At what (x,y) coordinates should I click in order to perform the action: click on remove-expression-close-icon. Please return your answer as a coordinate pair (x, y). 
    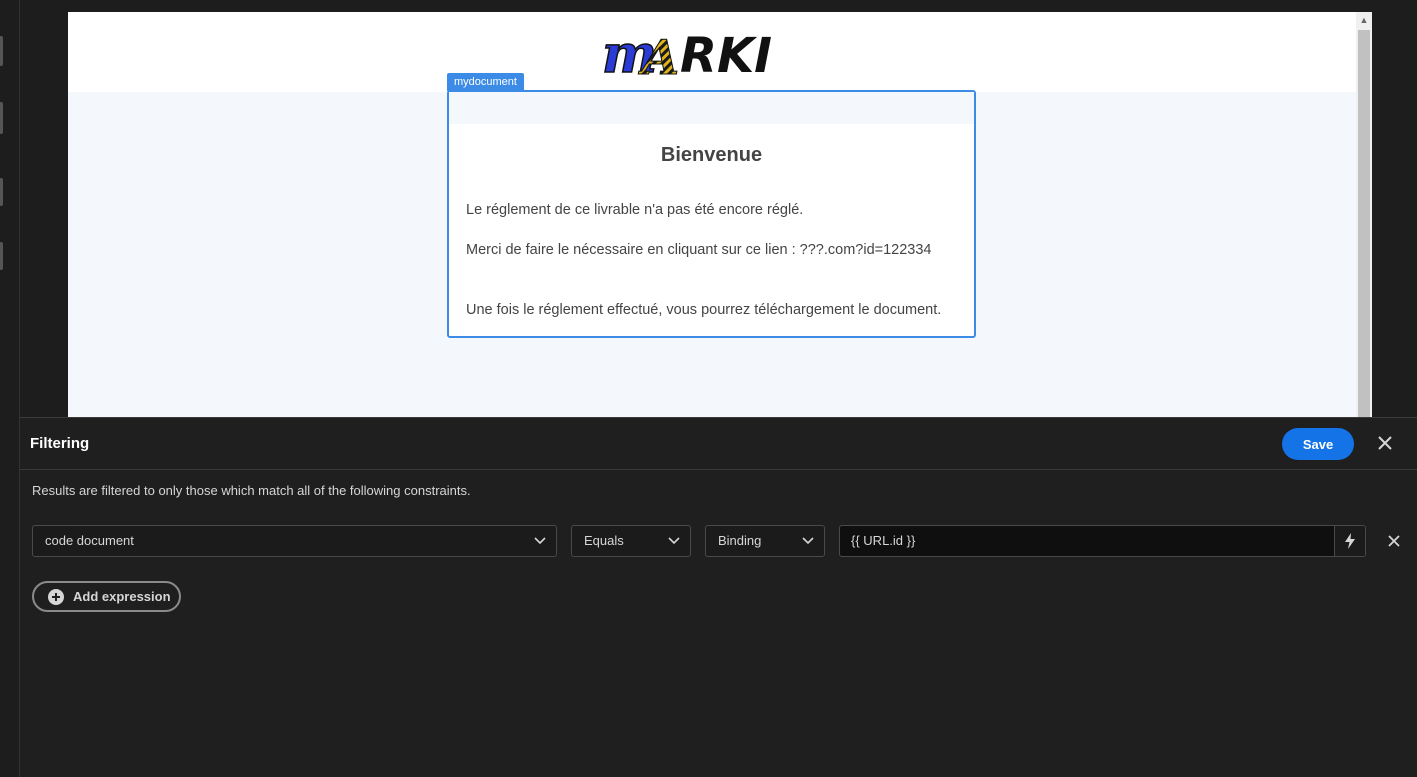
    Looking at the image, I should click on (1394, 541).